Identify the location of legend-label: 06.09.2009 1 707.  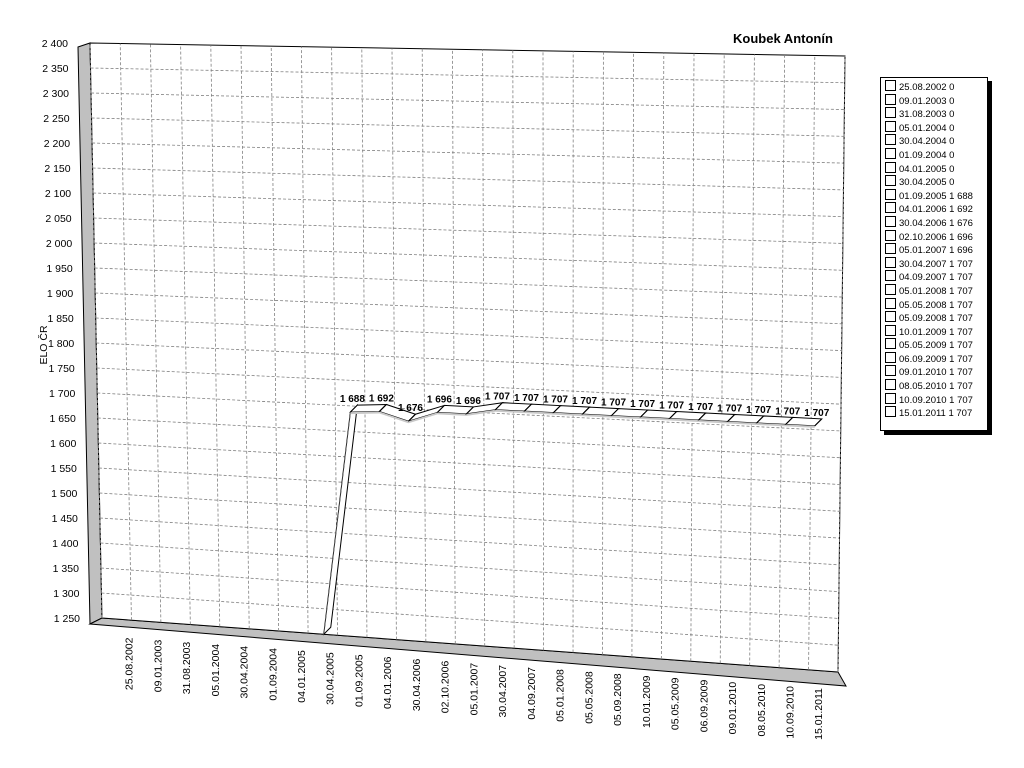
(936, 359).